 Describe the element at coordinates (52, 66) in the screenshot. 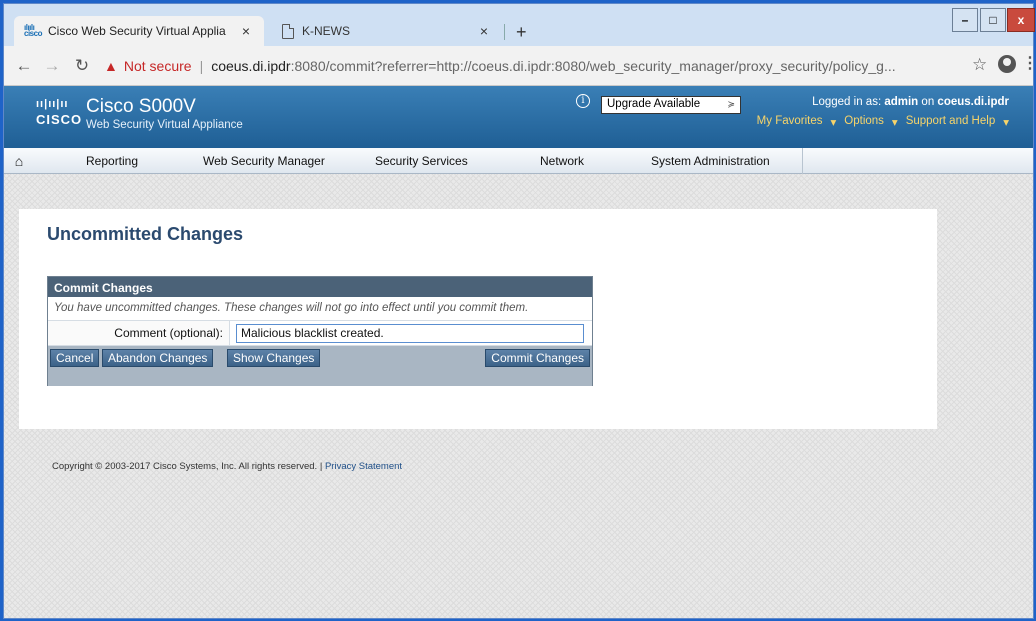

I see `forward-arrow-icon: →` at that location.